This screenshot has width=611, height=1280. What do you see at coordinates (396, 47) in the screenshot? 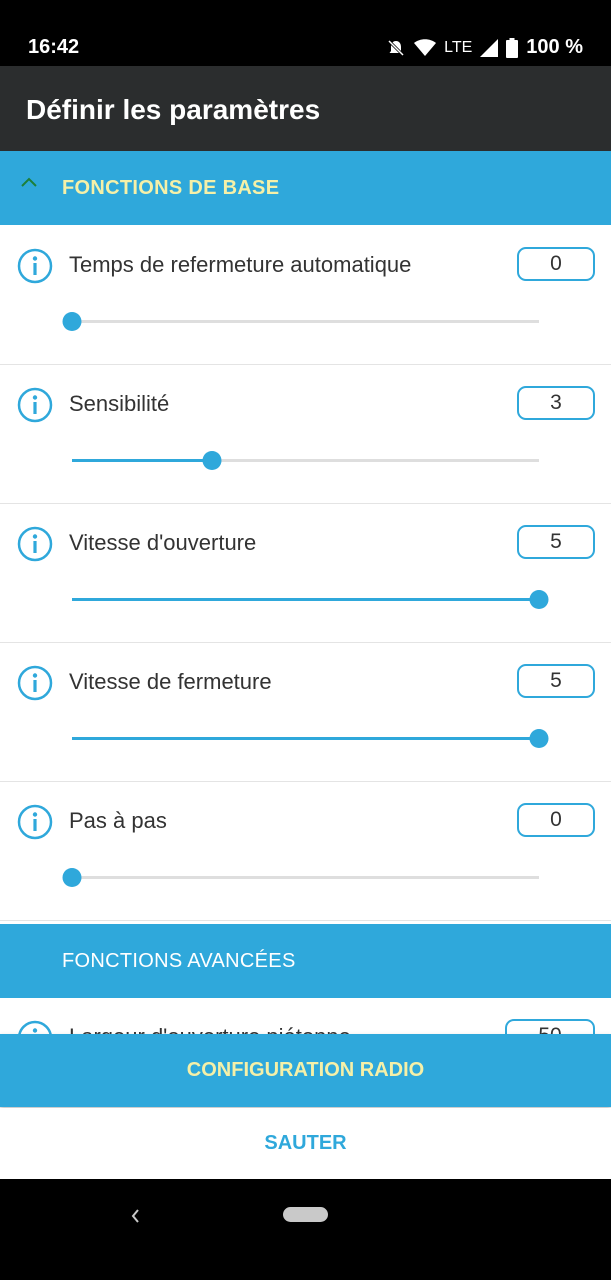
I see `notifications-off-icon` at bounding box center [396, 47].